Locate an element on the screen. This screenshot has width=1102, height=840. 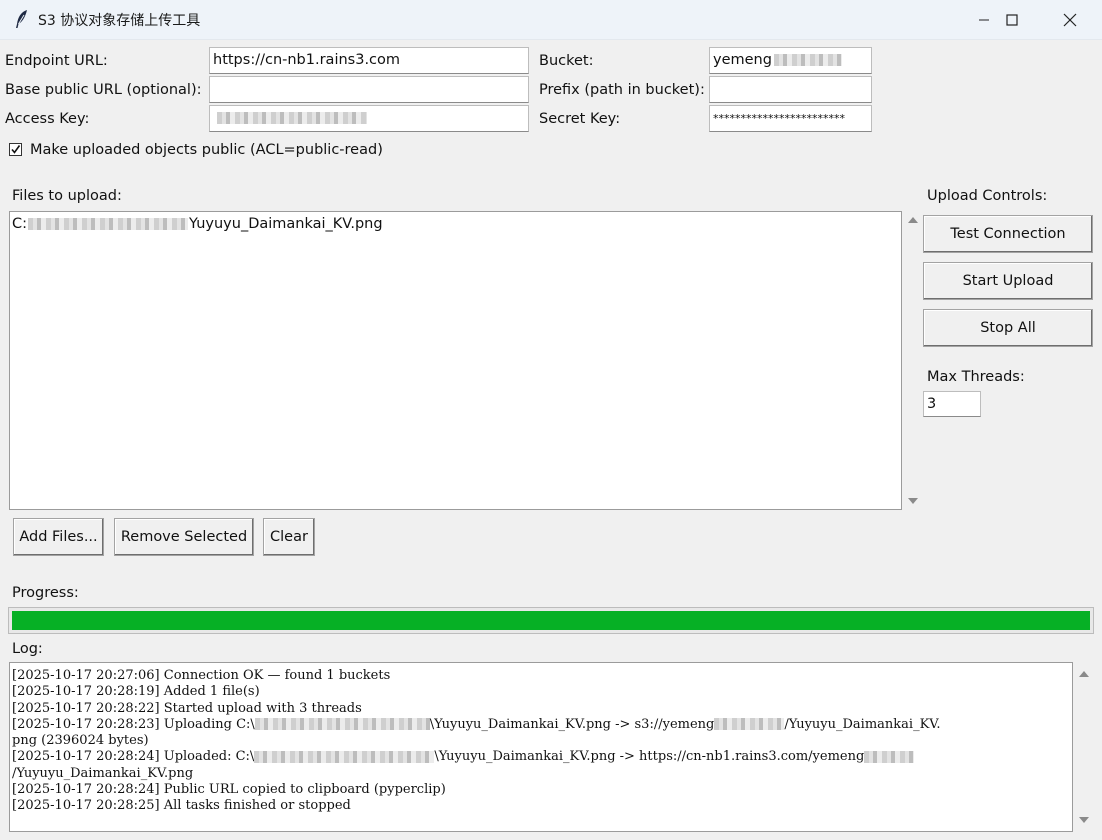
access-key-input is located at coordinates (369, 118).